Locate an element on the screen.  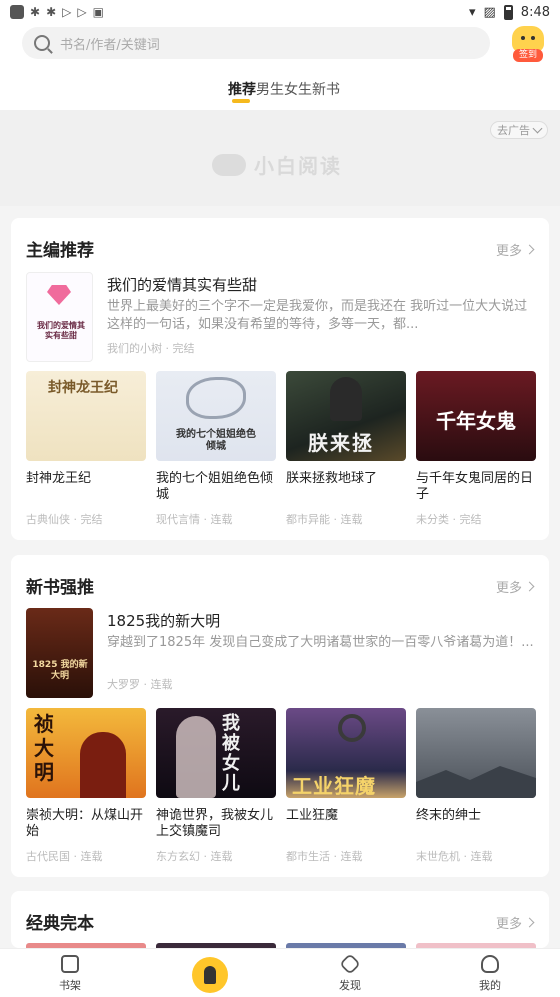
notification-icons: ✱ ✱ ▷ ▷ ▣ is located at coordinates (57, 12).